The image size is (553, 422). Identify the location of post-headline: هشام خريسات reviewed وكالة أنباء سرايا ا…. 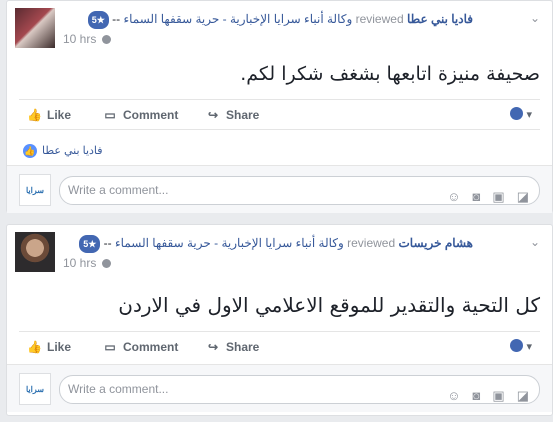
(268, 244).